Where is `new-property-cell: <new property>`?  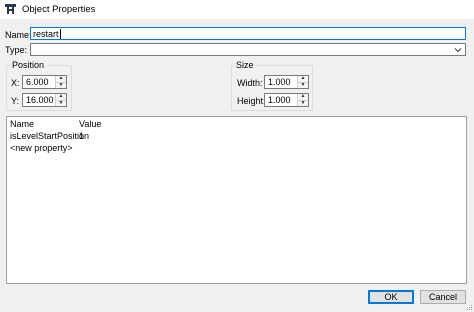 new-property-cell: <new property> is located at coordinates (41, 148).